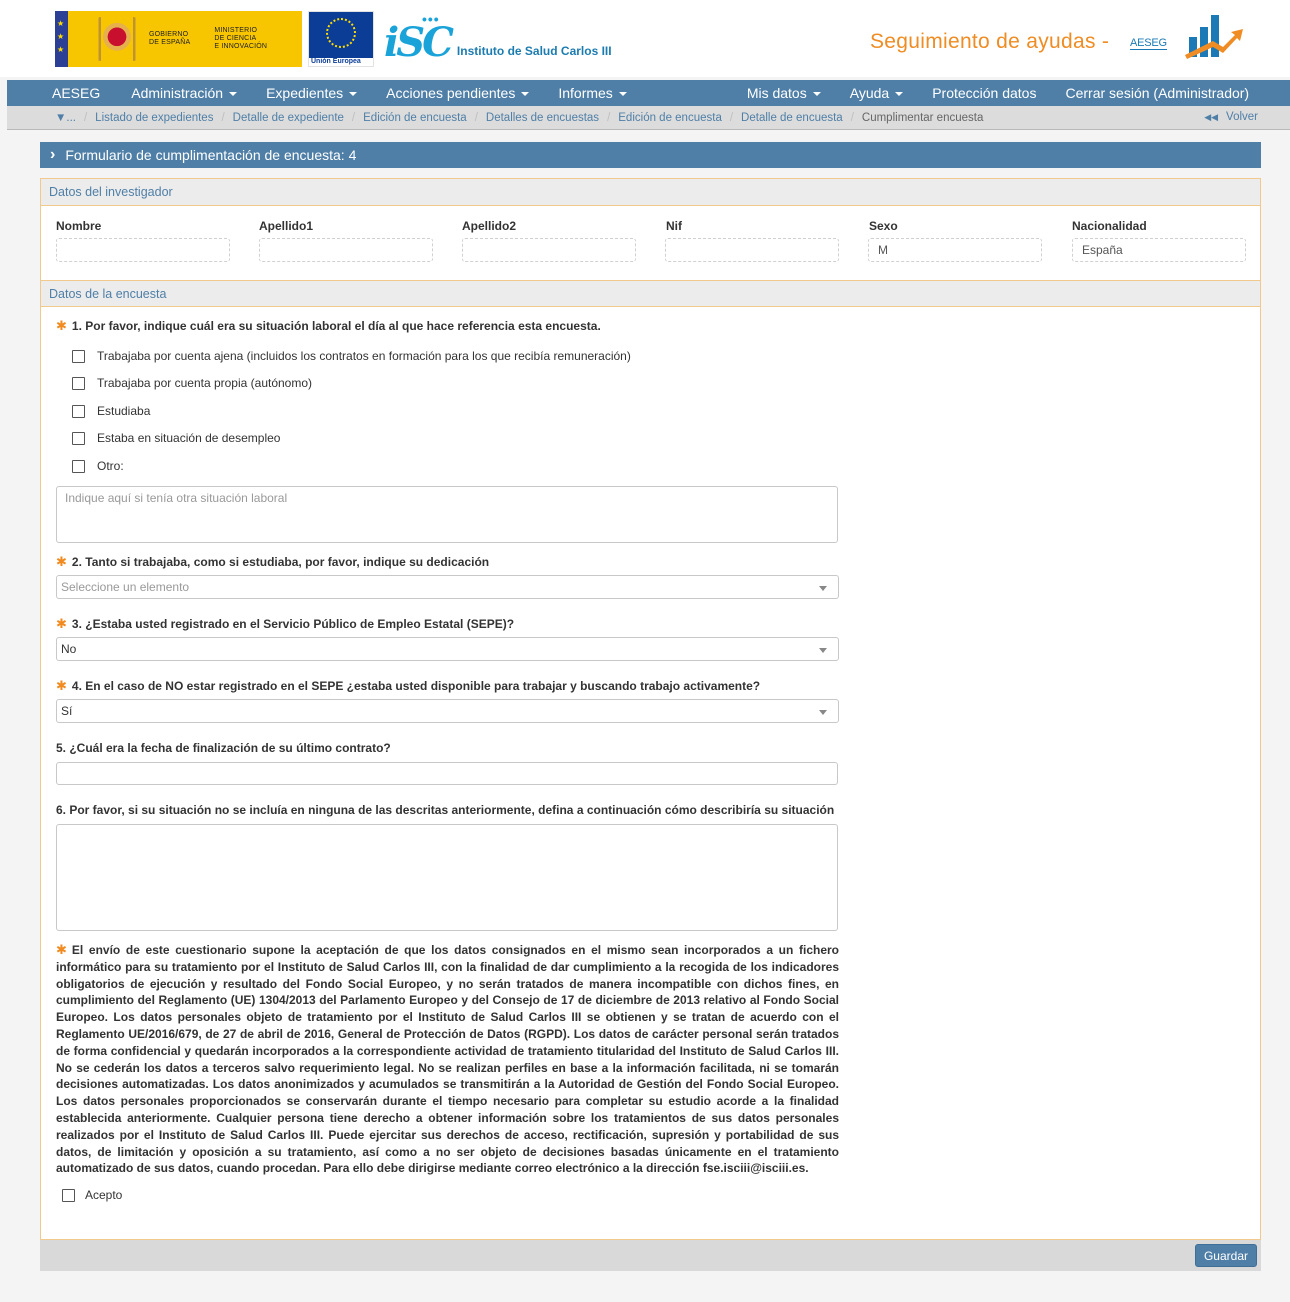 This screenshot has width=1290, height=1302. I want to click on q5-date-input, so click(447, 773).